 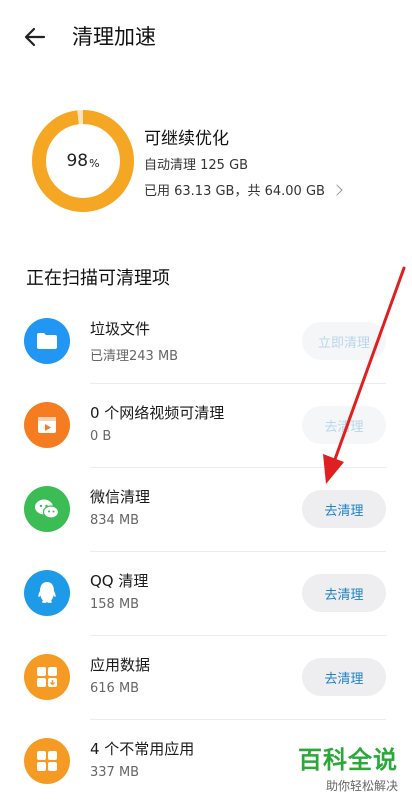 I want to click on page-title: 清理加速, so click(x=114, y=37).